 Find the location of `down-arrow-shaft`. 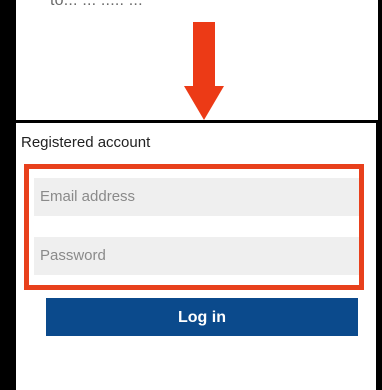

down-arrow-shaft is located at coordinates (204, 55).